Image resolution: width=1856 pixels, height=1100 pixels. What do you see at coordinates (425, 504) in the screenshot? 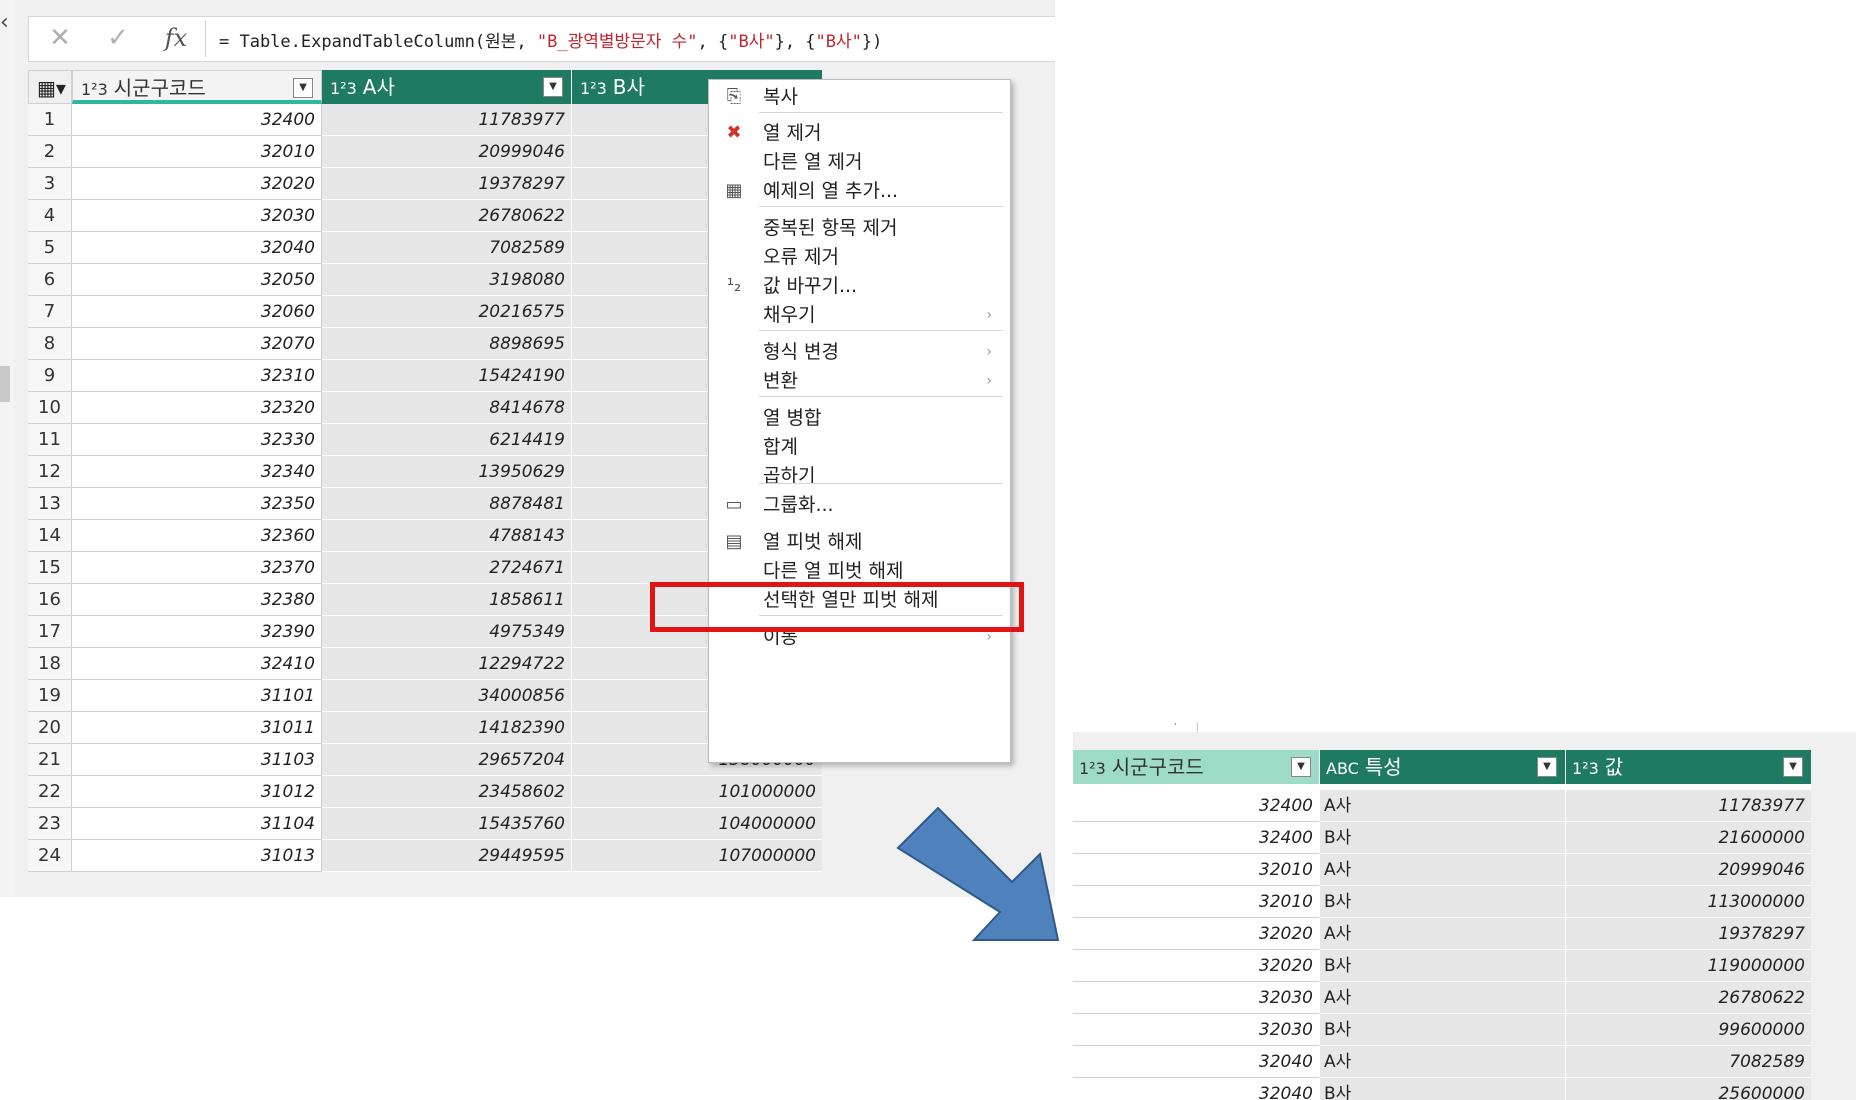
I see `table-row: 13 32350 8878481` at bounding box center [425, 504].